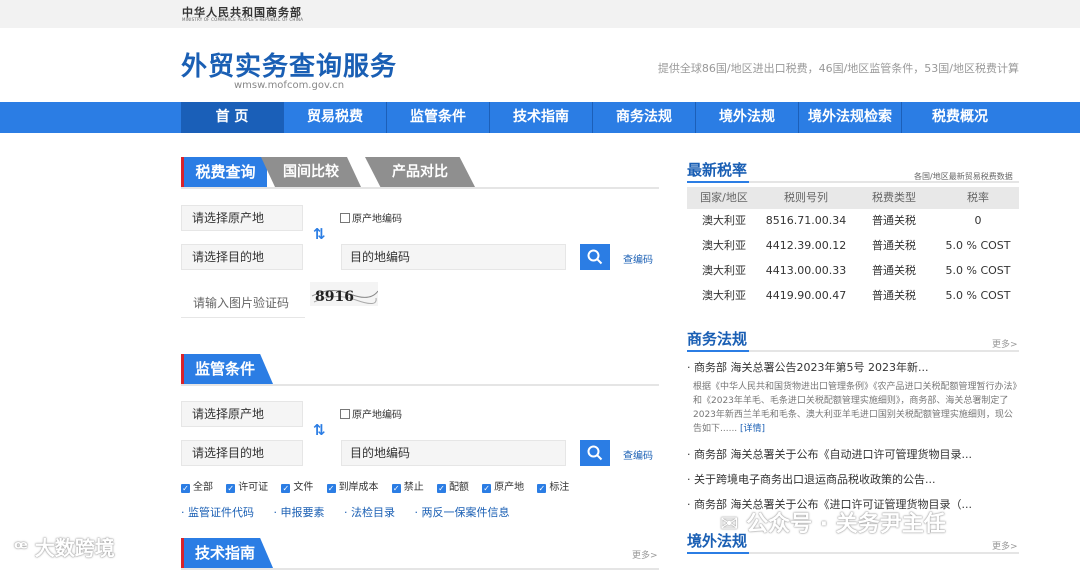 Image resolution: width=1080 pixels, height=570 pixels. What do you see at coordinates (289, 85) in the screenshot?
I see `site-url: wmsw.mofcom.gov.cn` at bounding box center [289, 85].